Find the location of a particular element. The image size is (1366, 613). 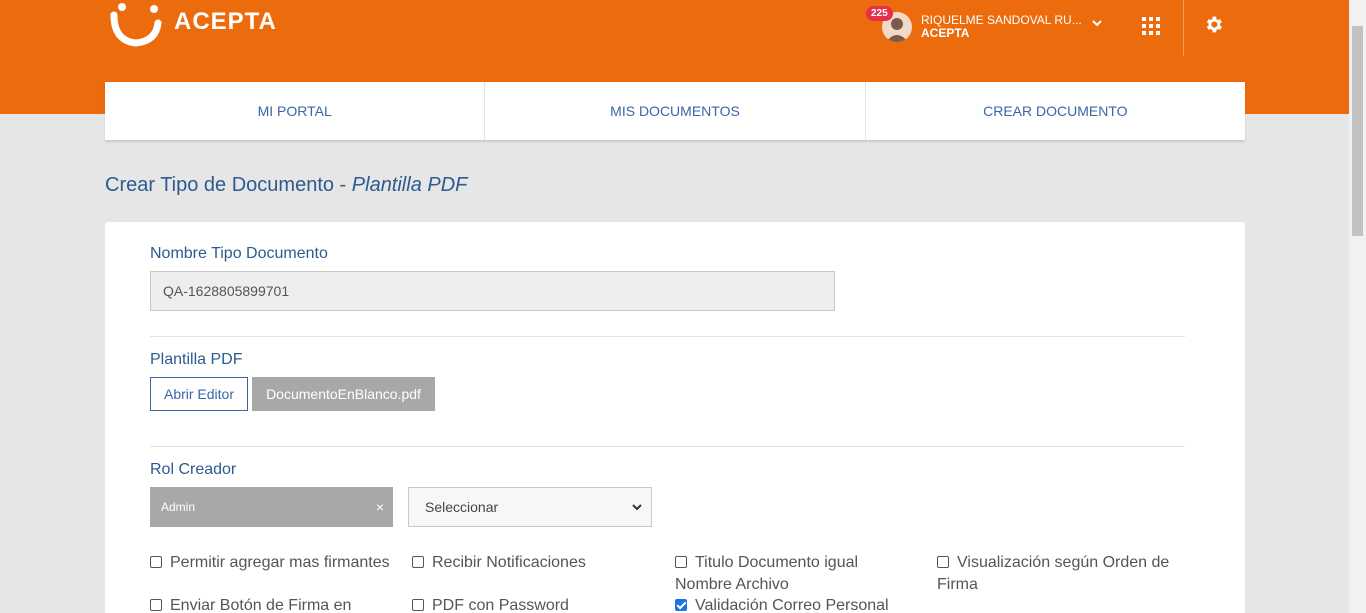

checkbox-titulo-nombre-archivo: Titulo Documento igual Nombre Archivo is located at coordinates (766, 574).